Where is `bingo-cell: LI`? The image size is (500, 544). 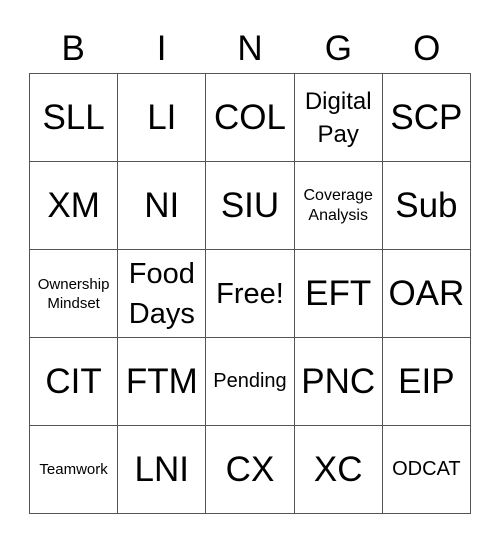
bingo-cell: LI is located at coordinates (162, 118).